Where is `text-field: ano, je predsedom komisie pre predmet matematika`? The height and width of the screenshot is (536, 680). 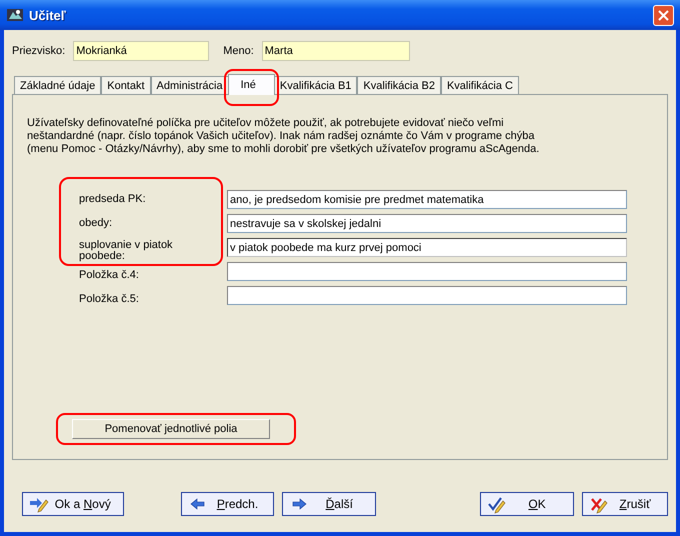 text-field: ano, je predsedom komisie pre predmet matematika is located at coordinates (427, 199).